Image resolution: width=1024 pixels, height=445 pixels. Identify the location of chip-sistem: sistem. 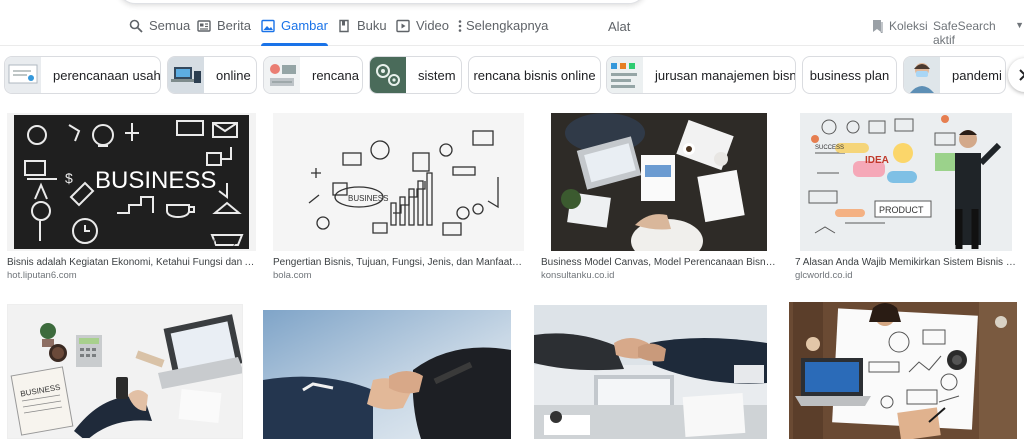
(415, 75).